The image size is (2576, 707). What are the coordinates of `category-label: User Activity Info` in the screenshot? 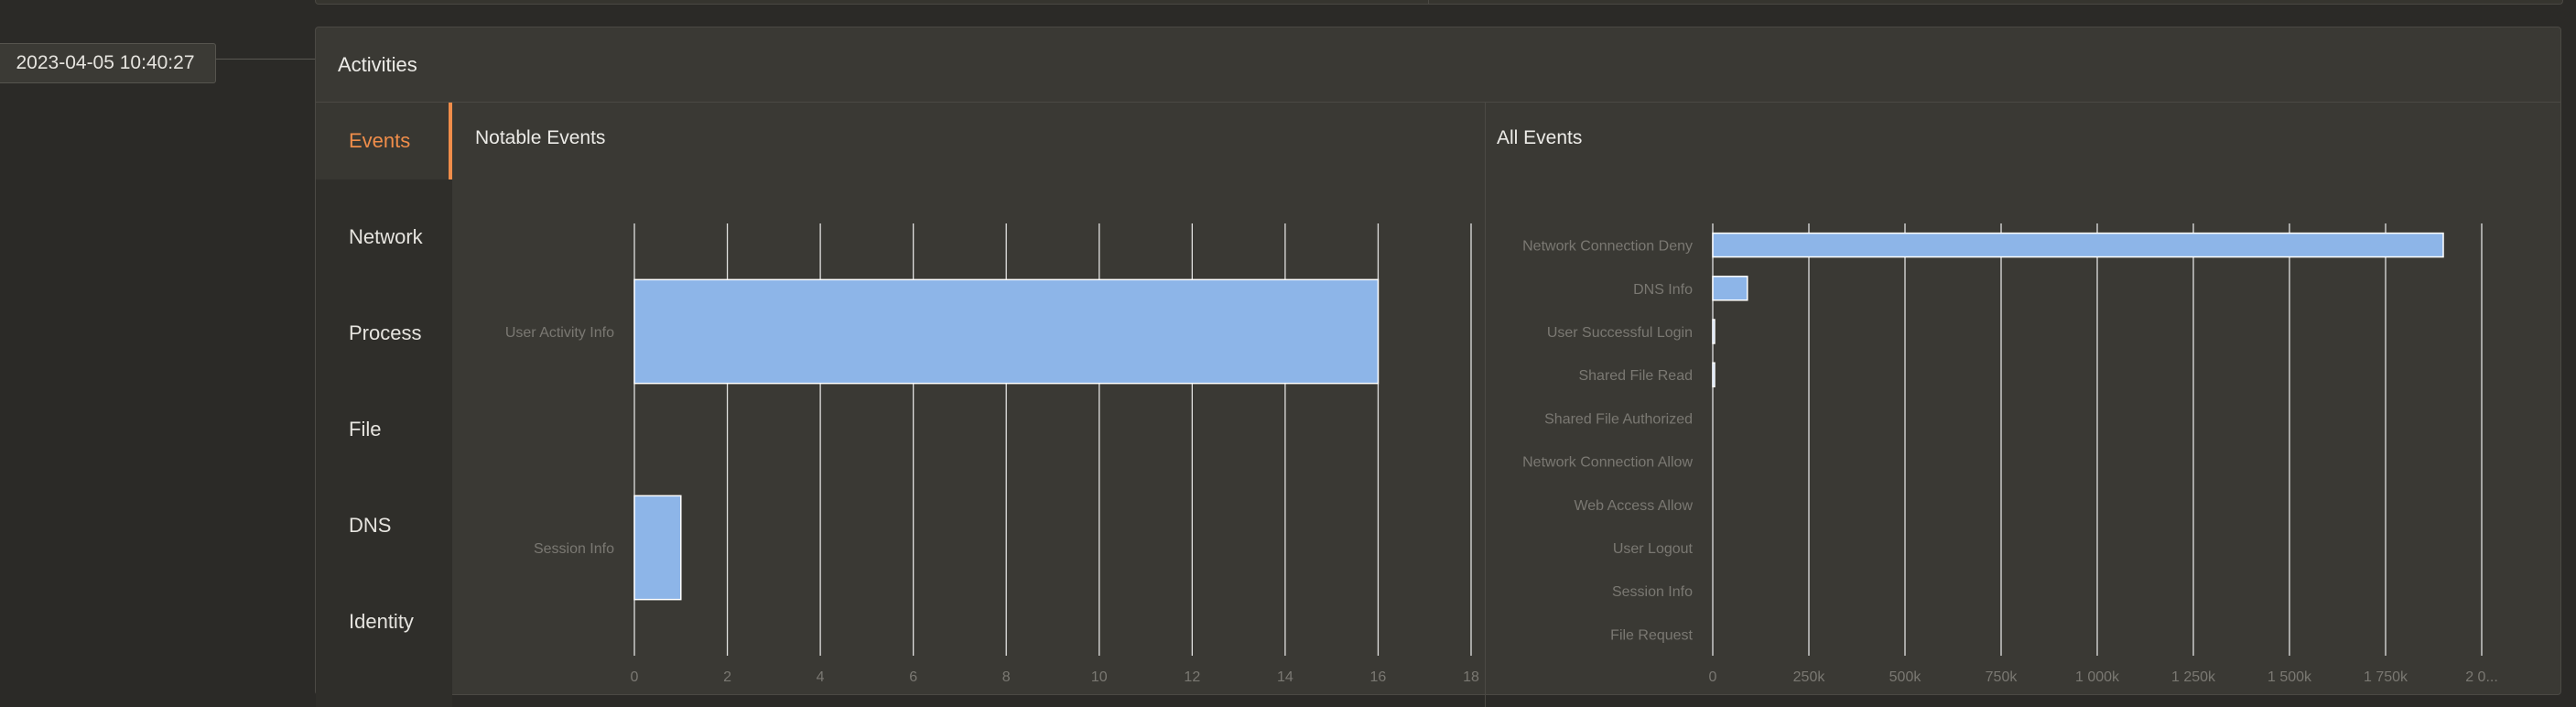 It's located at (560, 333).